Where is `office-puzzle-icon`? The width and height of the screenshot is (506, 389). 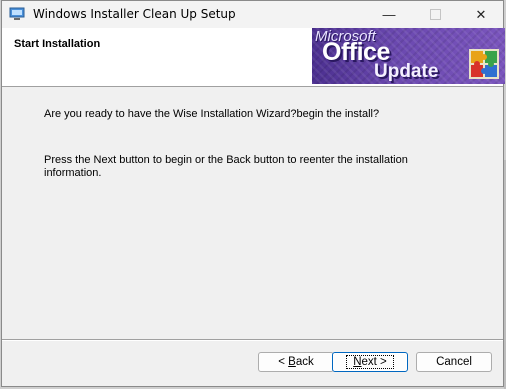 office-puzzle-icon is located at coordinates (484, 64).